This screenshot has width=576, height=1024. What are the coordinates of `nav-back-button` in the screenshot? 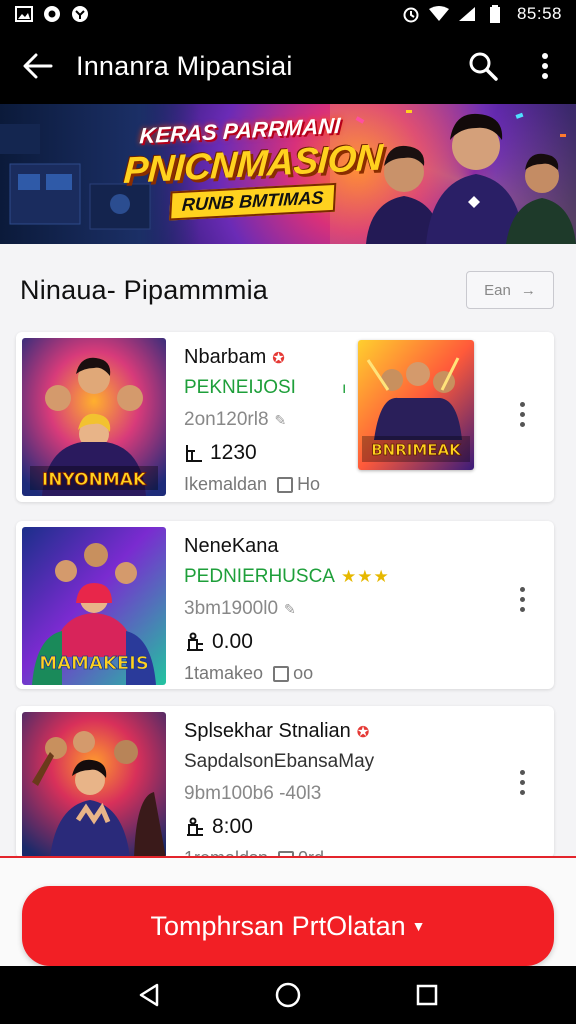 It's located at (149, 995).